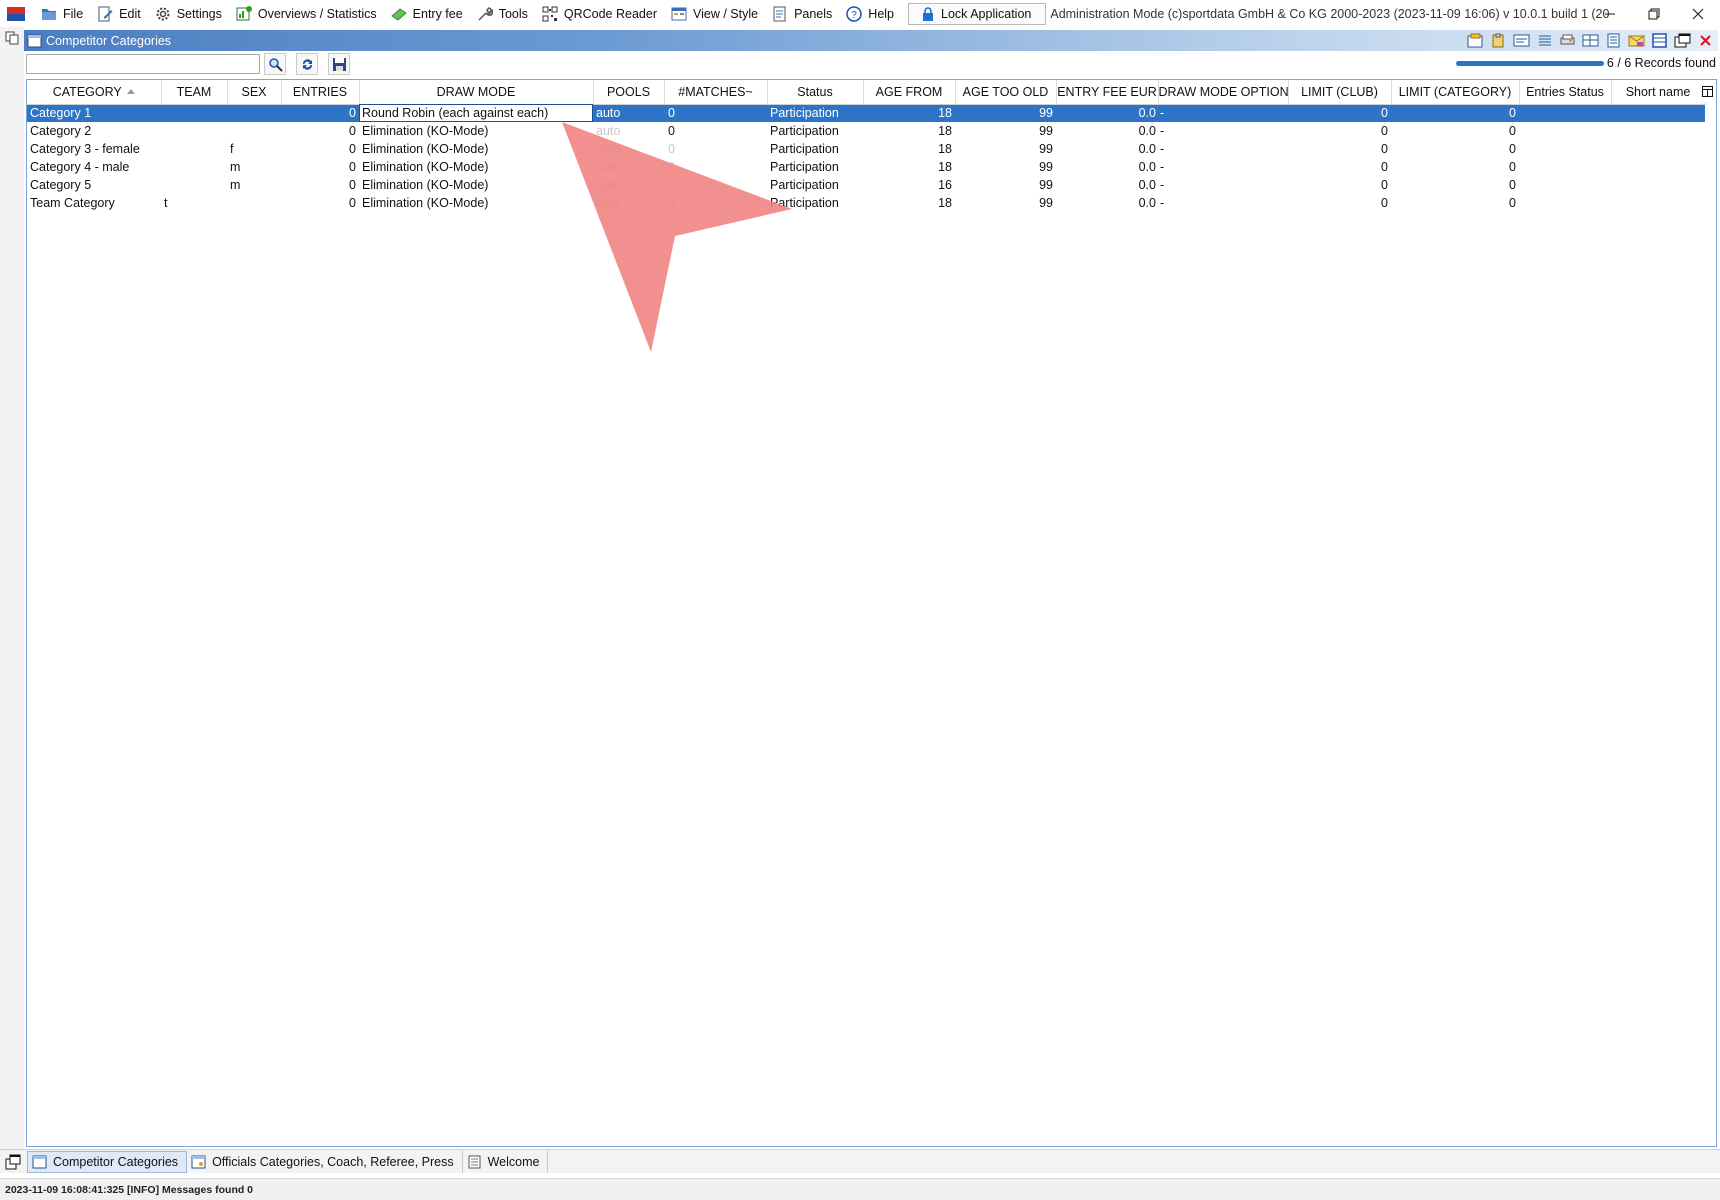 The height and width of the screenshot is (1200, 1720). I want to click on menu-qrcode-reader: QRCode Reader, so click(602, 13).